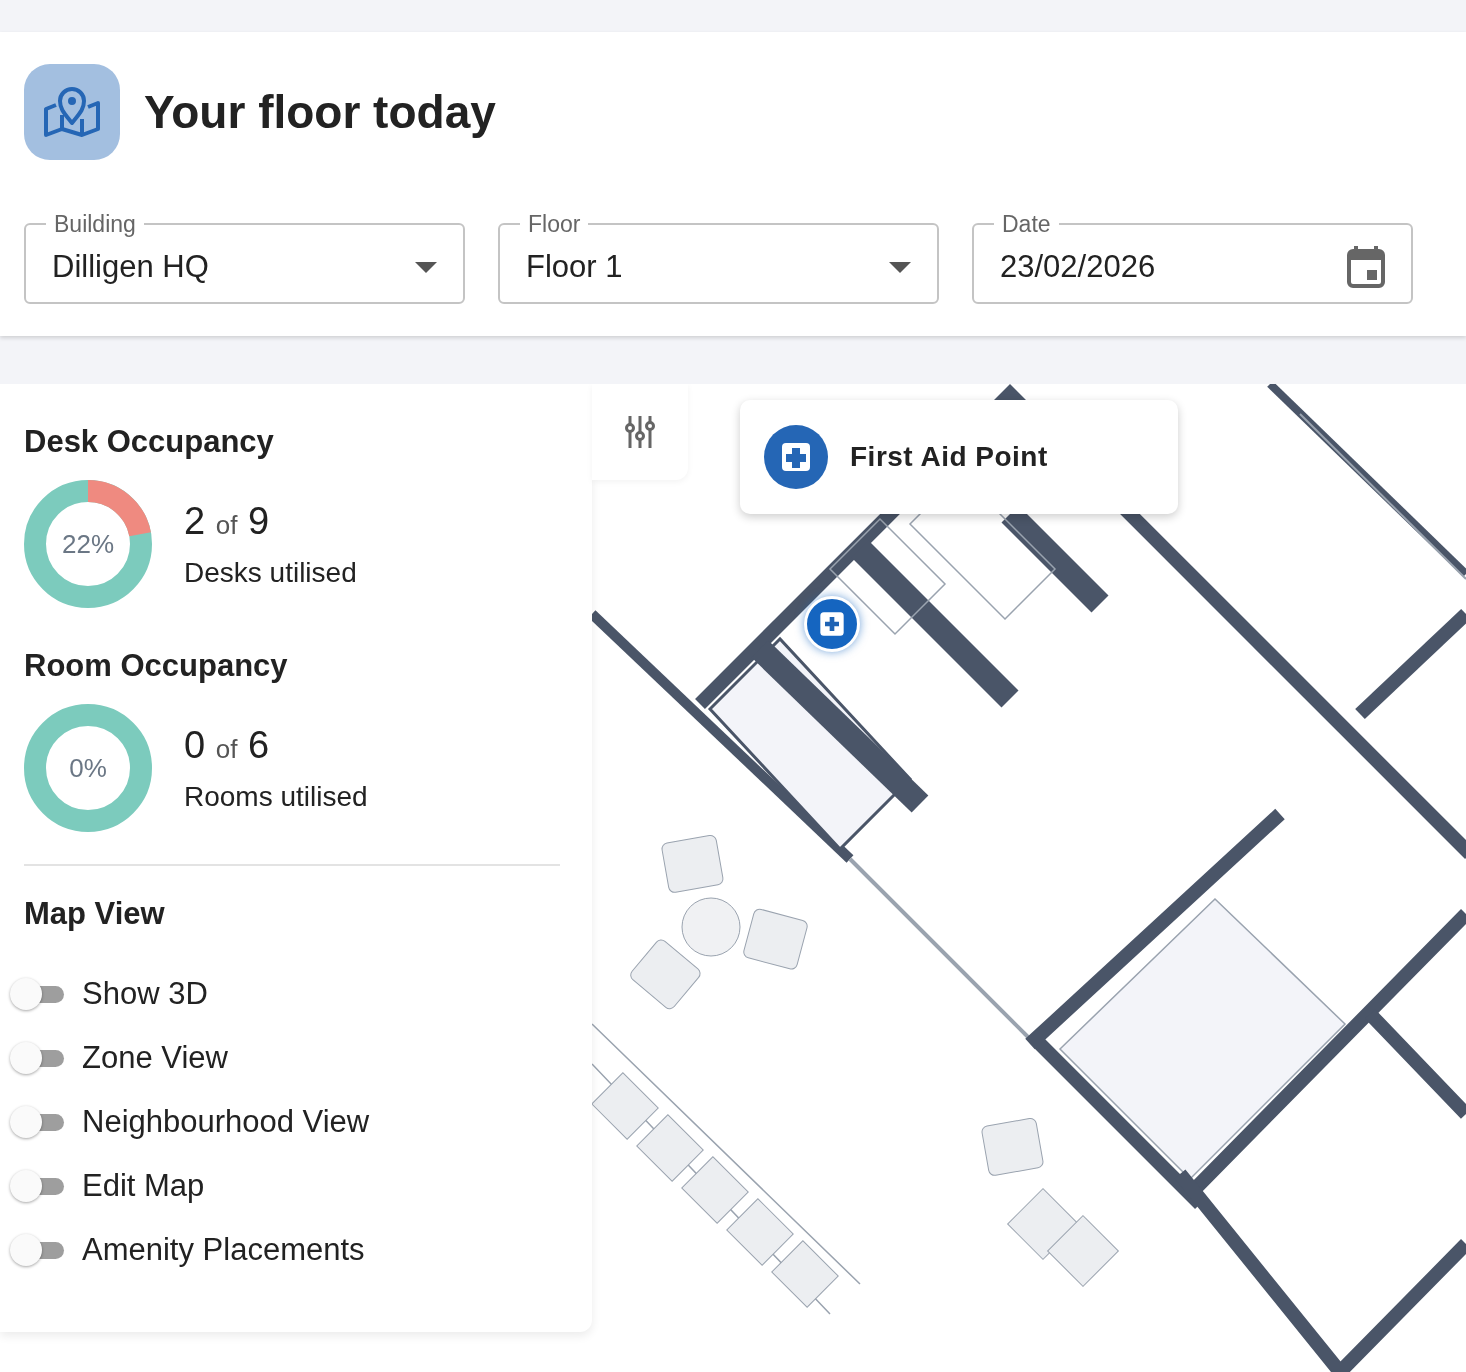  I want to click on sliders-icon, so click(640, 432).